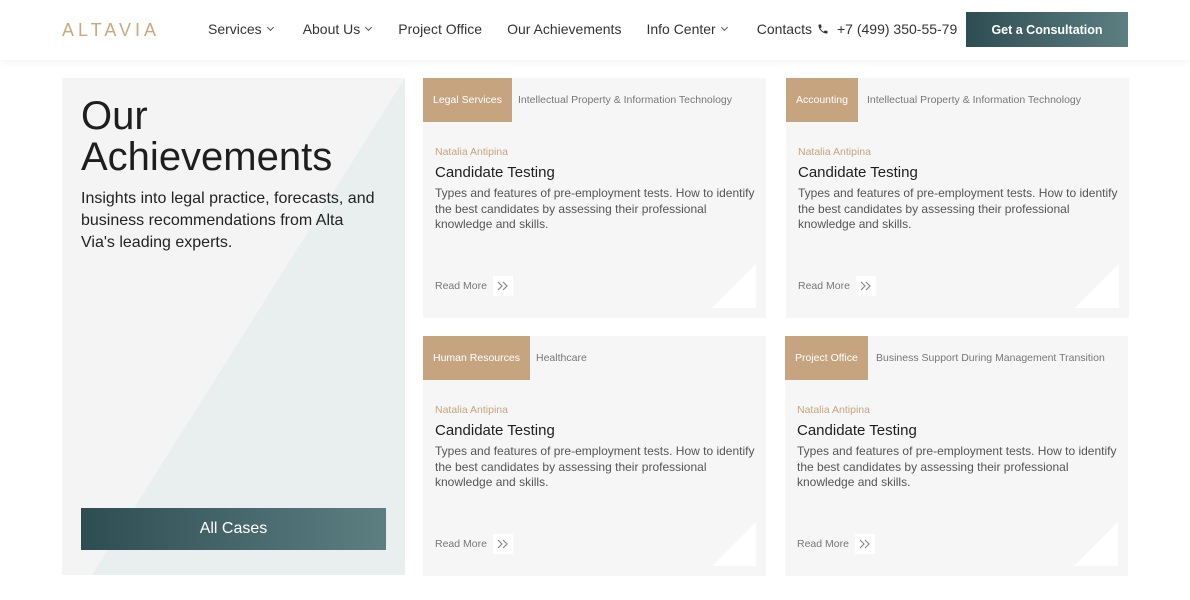 The height and width of the screenshot is (600, 1190). What do you see at coordinates (233, 529) in the screenshot?
I see `all-cases-button: All Cases` at bounding box center [233, 529].